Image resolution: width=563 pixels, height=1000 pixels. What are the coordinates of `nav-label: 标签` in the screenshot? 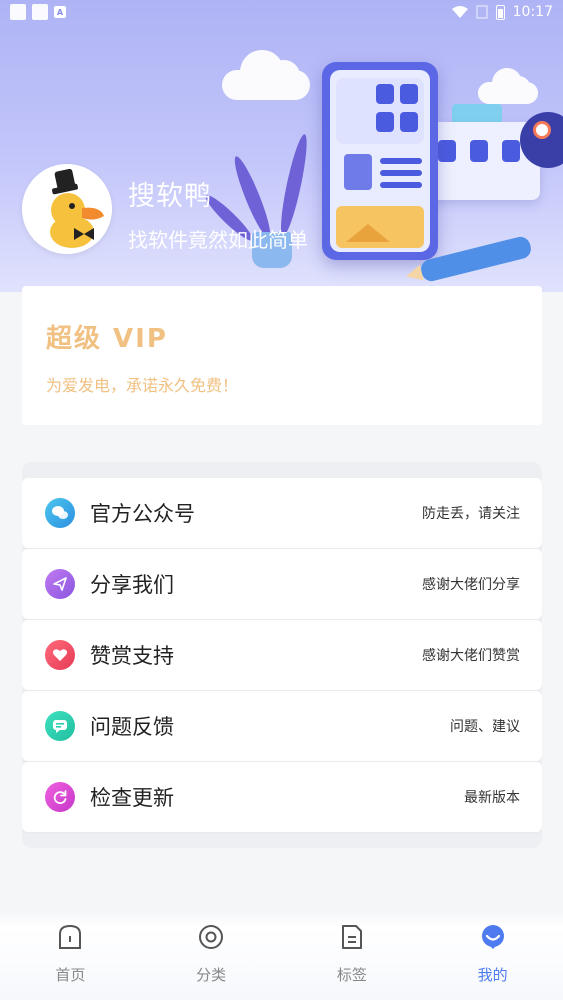 It's located at (351, 975).